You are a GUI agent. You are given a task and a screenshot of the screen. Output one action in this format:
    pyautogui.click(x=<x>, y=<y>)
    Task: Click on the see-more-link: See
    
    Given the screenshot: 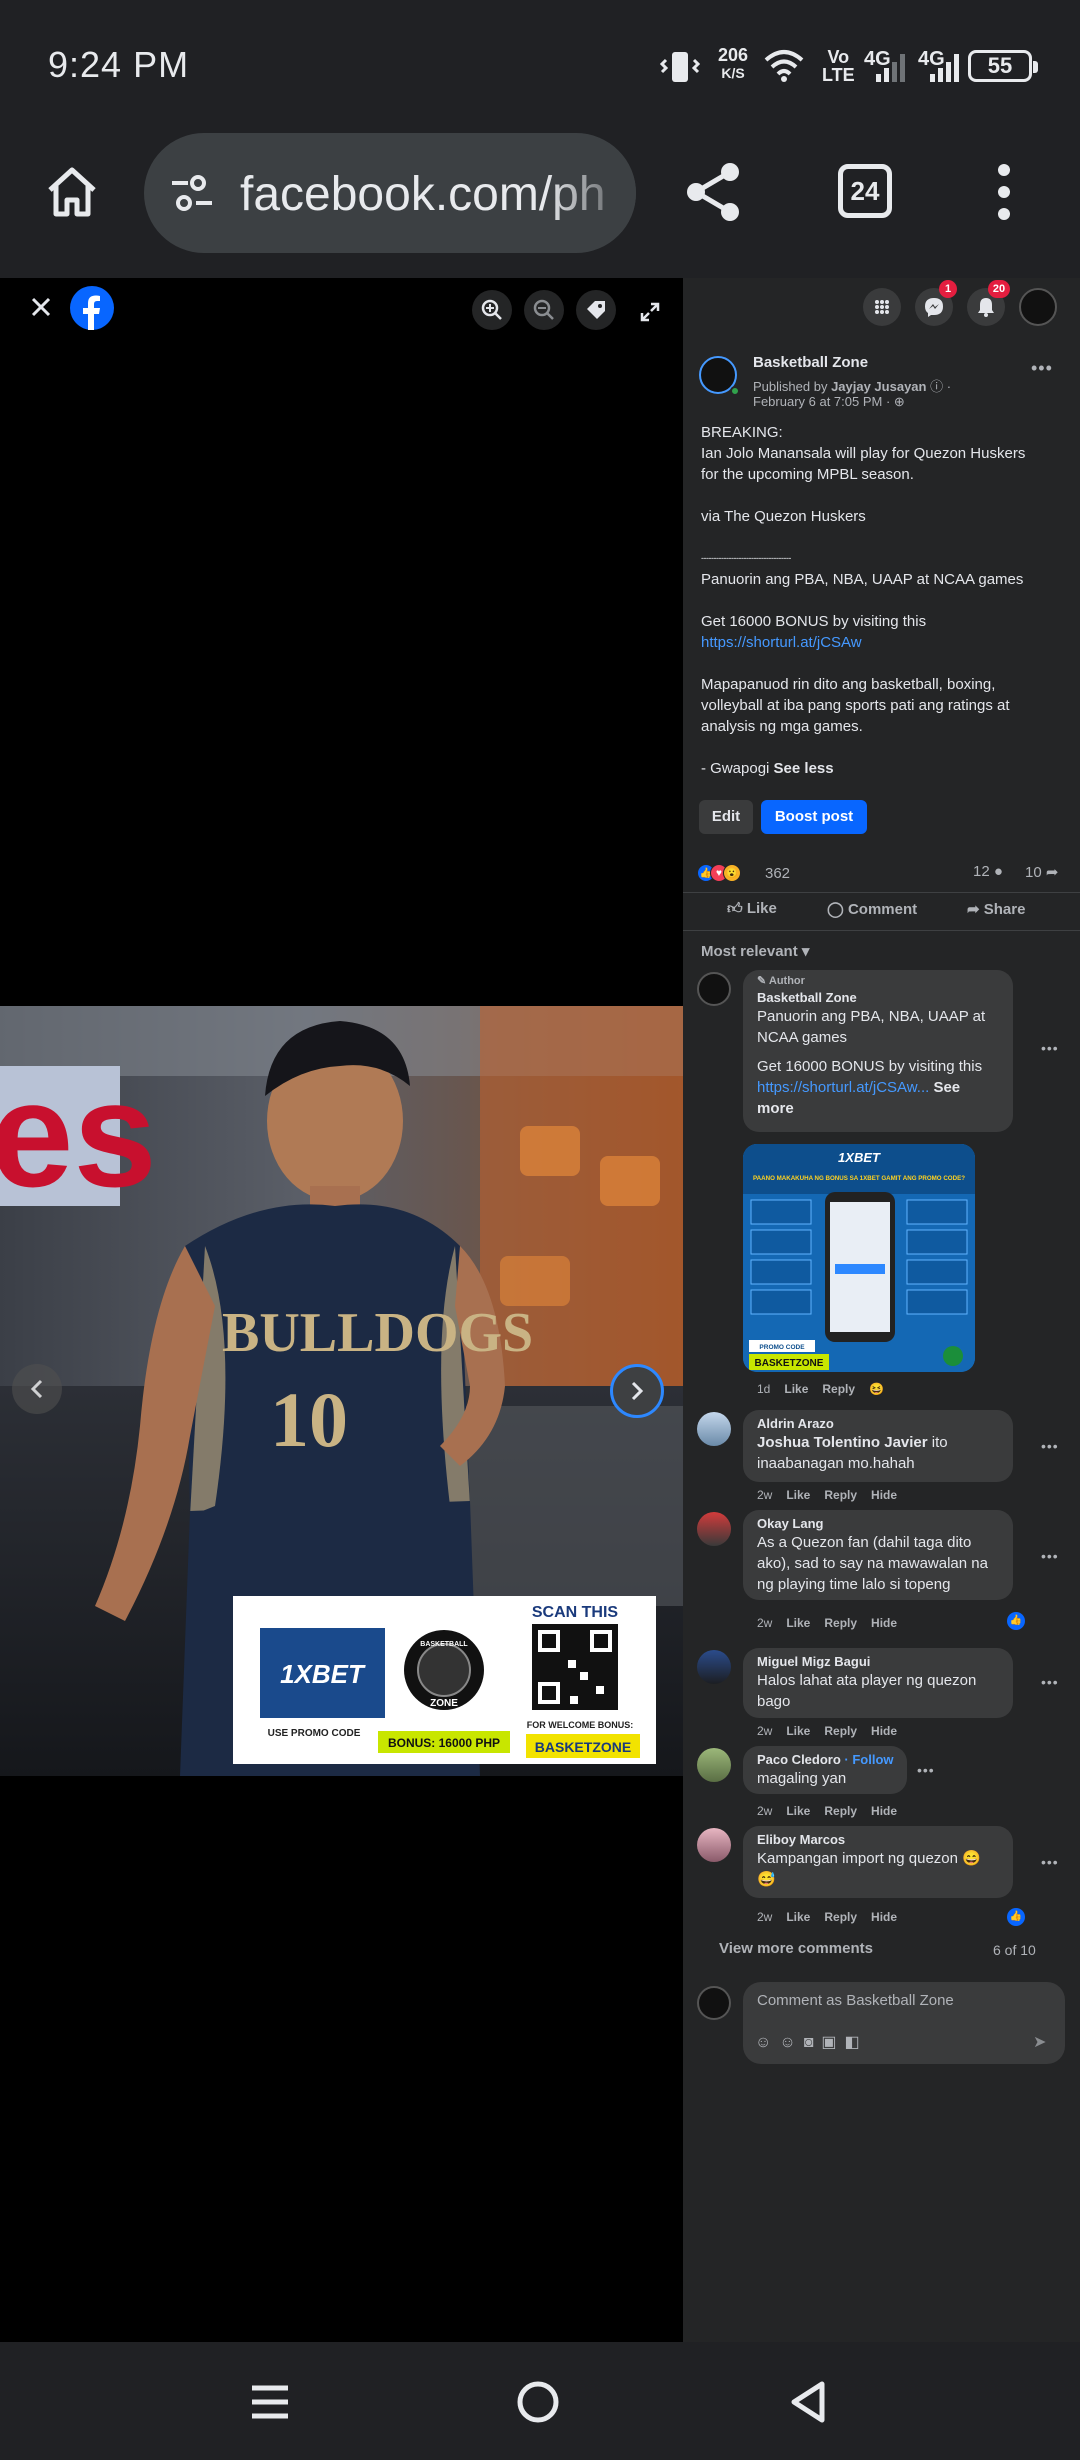 What is the action you would take?
    pyautogui.click(x=944, y=1087)
    